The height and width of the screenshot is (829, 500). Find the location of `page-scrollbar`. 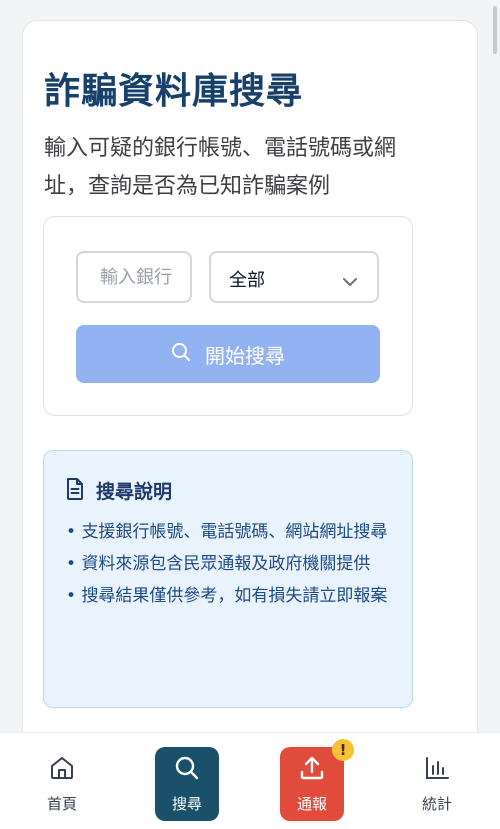

page-scrollbar is located at coordinates (495, 30).